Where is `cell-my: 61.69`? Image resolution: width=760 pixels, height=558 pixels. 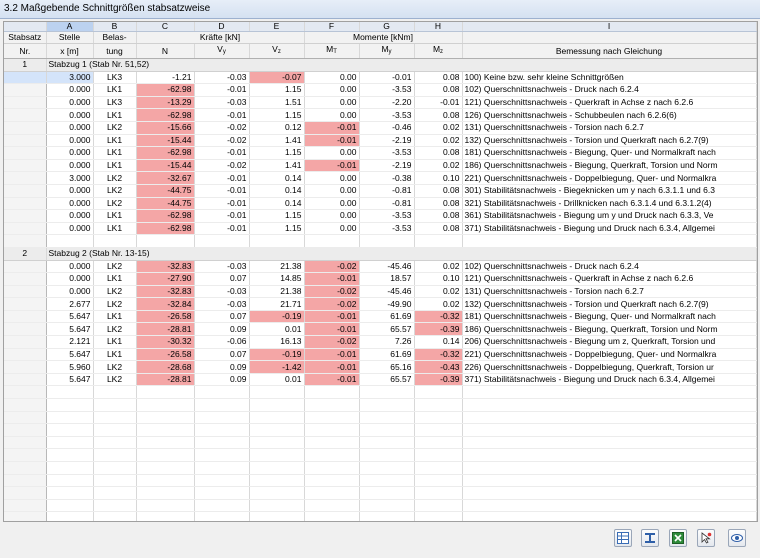
cell-my: 61.69 is located at coordinates (386, 354).